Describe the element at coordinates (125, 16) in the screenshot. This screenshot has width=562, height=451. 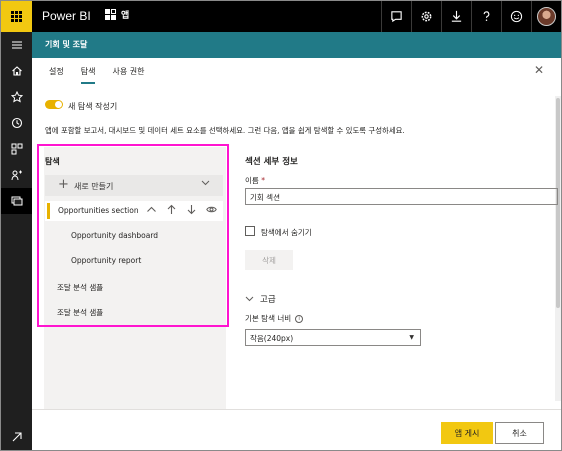
I see `breadcrumb-label: 앱` at that location.